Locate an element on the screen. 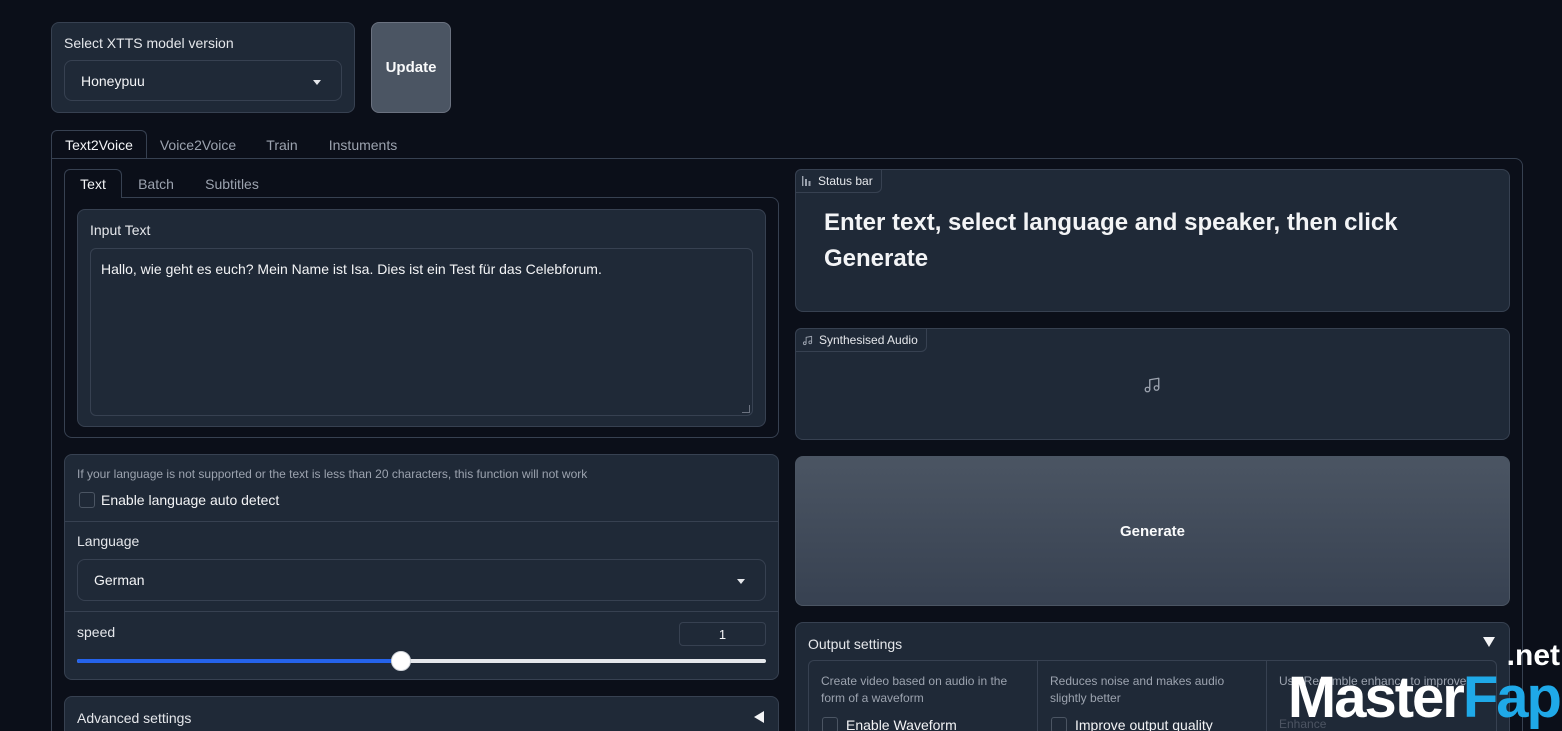 The image size is (1562, 731). update-button-label: Update is located at coordinates (411, 67).